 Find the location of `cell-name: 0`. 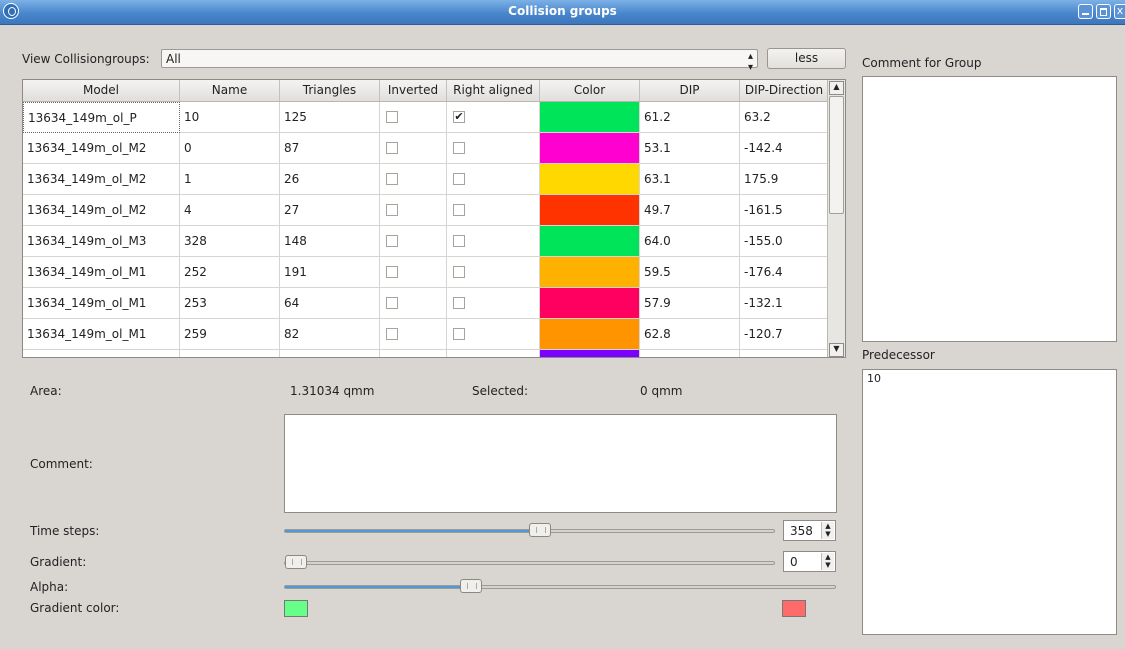

cell-name: 0 is located at coordinates (230, 148).